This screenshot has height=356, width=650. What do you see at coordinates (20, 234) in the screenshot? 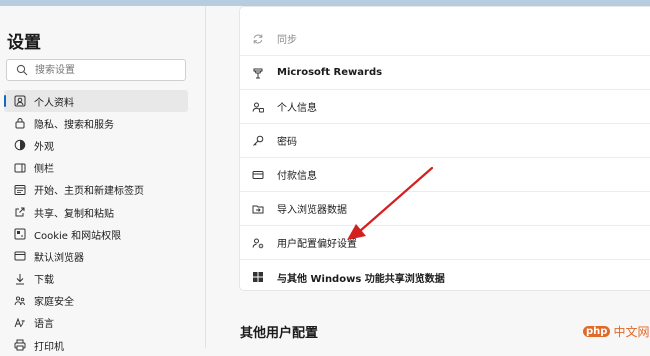
I see `site-permissions-icon` at bounding box center [20, 234].